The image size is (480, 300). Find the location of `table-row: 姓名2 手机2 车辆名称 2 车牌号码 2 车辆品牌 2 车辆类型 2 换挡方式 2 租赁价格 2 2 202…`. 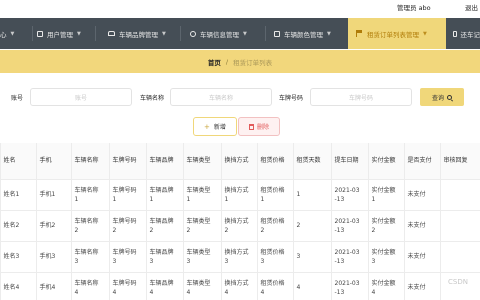

table-row: 姓名2 手机2 车辆名称 2 车牌号码 2 车辆品牌 2 车辆类型 2 换挡方式 2 租赁价格 2 2 202… is located at coordinates (240, 226).